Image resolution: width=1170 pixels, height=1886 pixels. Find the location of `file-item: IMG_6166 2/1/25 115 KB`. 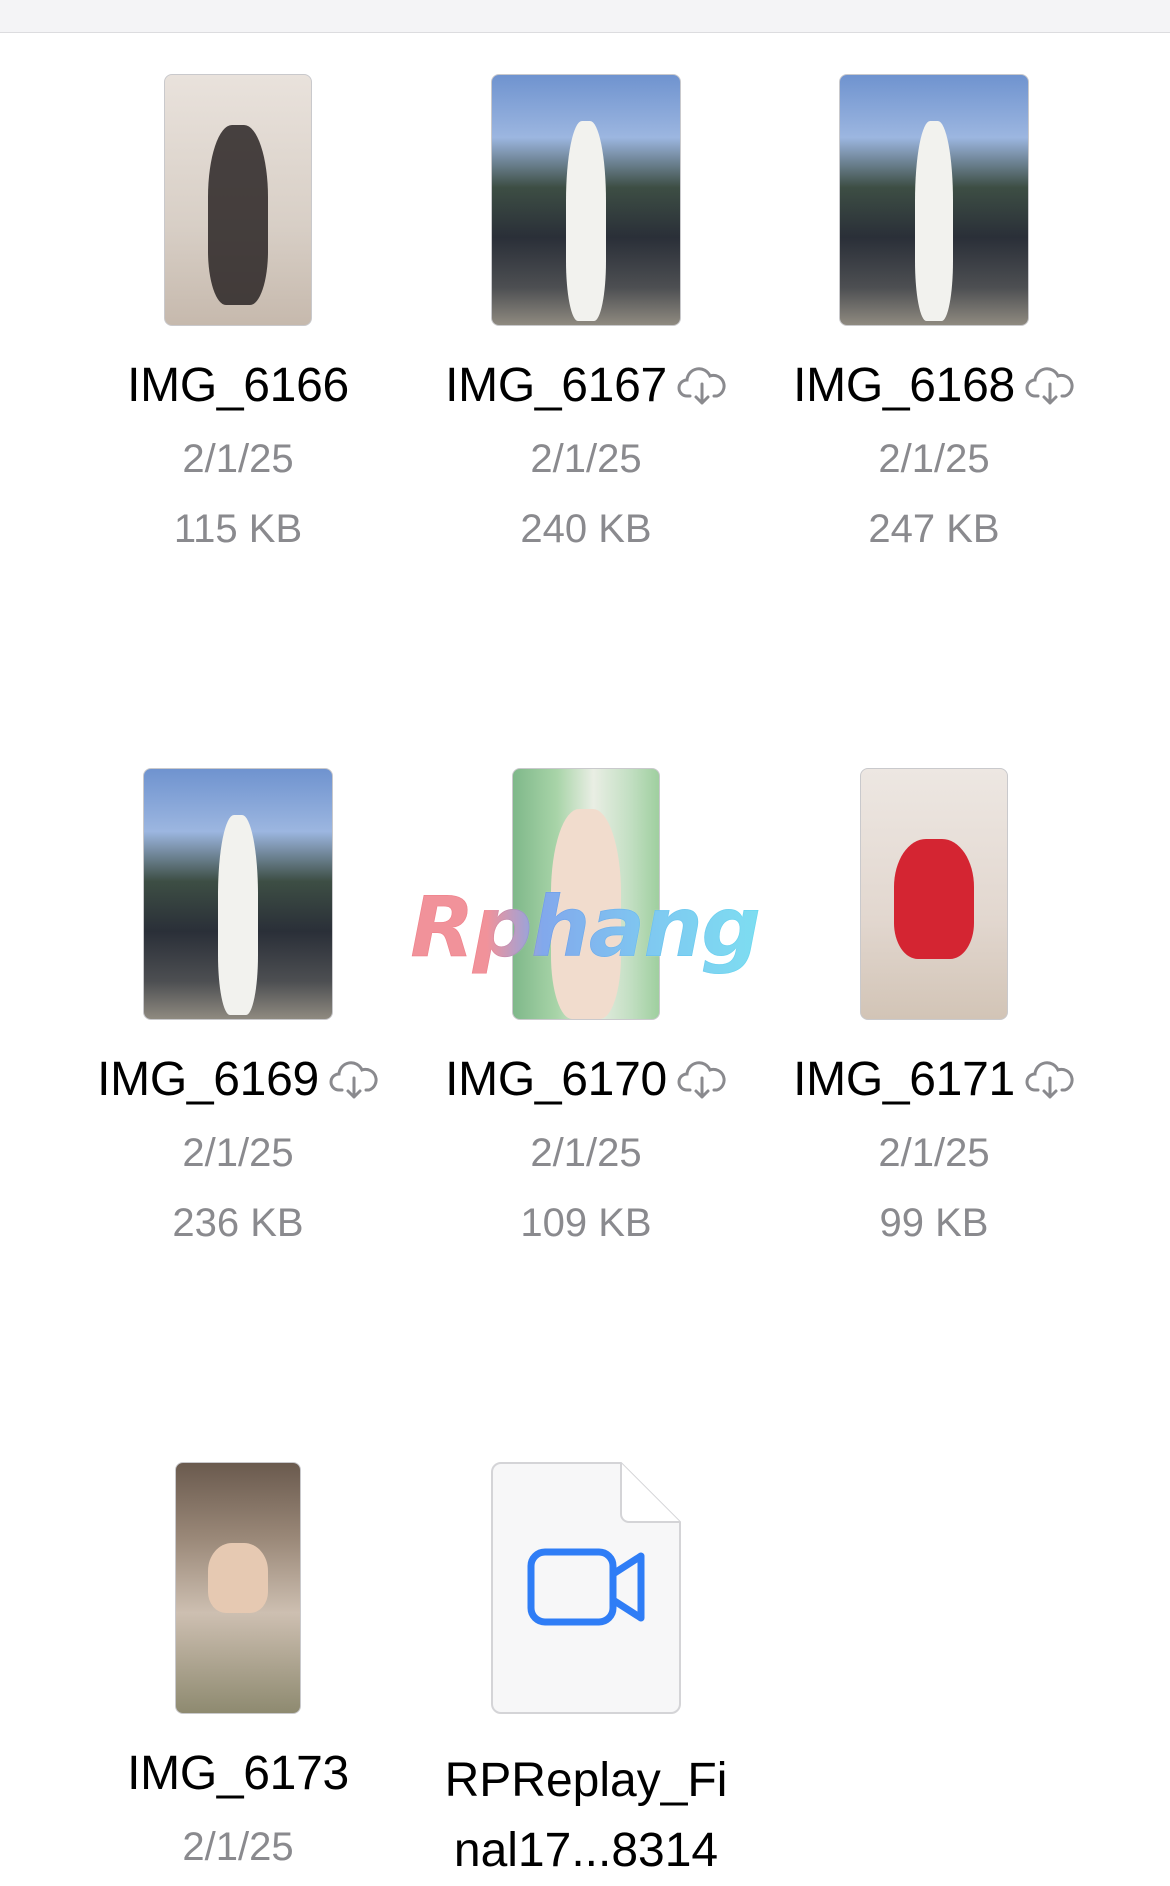

file-item: IMG_6166 2/1/25 115 KB is located at coordinates (238, 313).